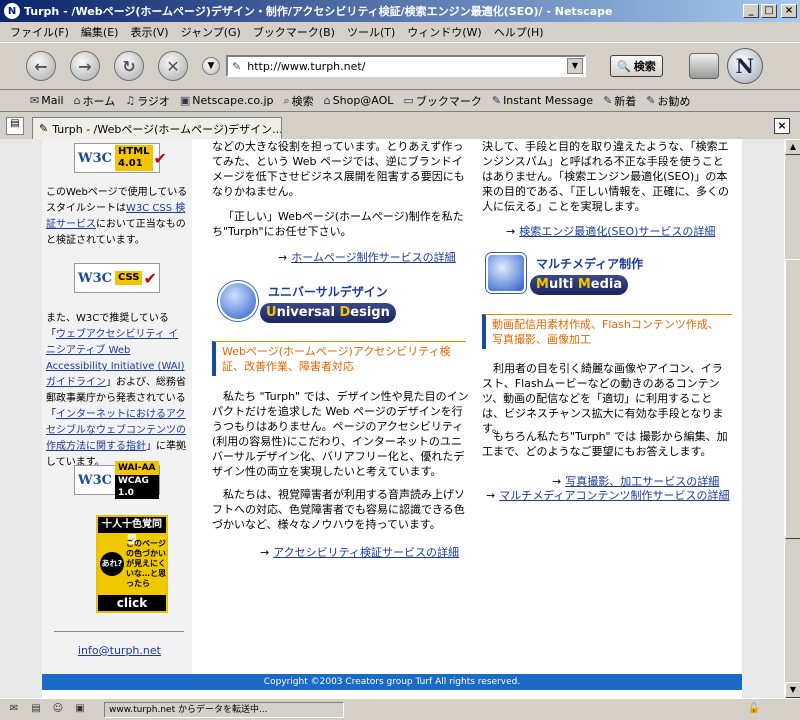 The height and width of the screenshot is (720, 800). What do you see at coordinates (137, 487) in the screenshot?
I see `wcag-label: WCAG 1.0` at bounding box center [137, 487].